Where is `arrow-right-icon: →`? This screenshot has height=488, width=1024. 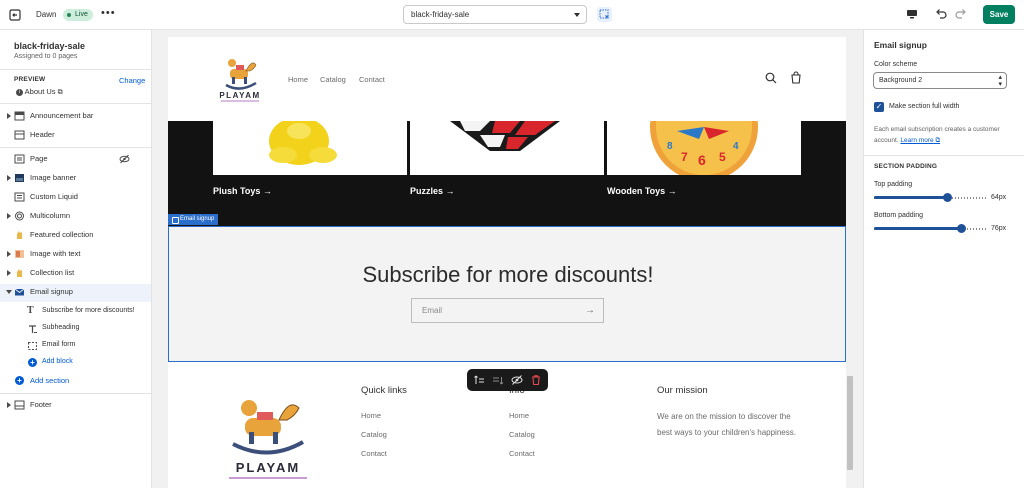
arrow-right-icon: → is located at coordinates (590, 310).